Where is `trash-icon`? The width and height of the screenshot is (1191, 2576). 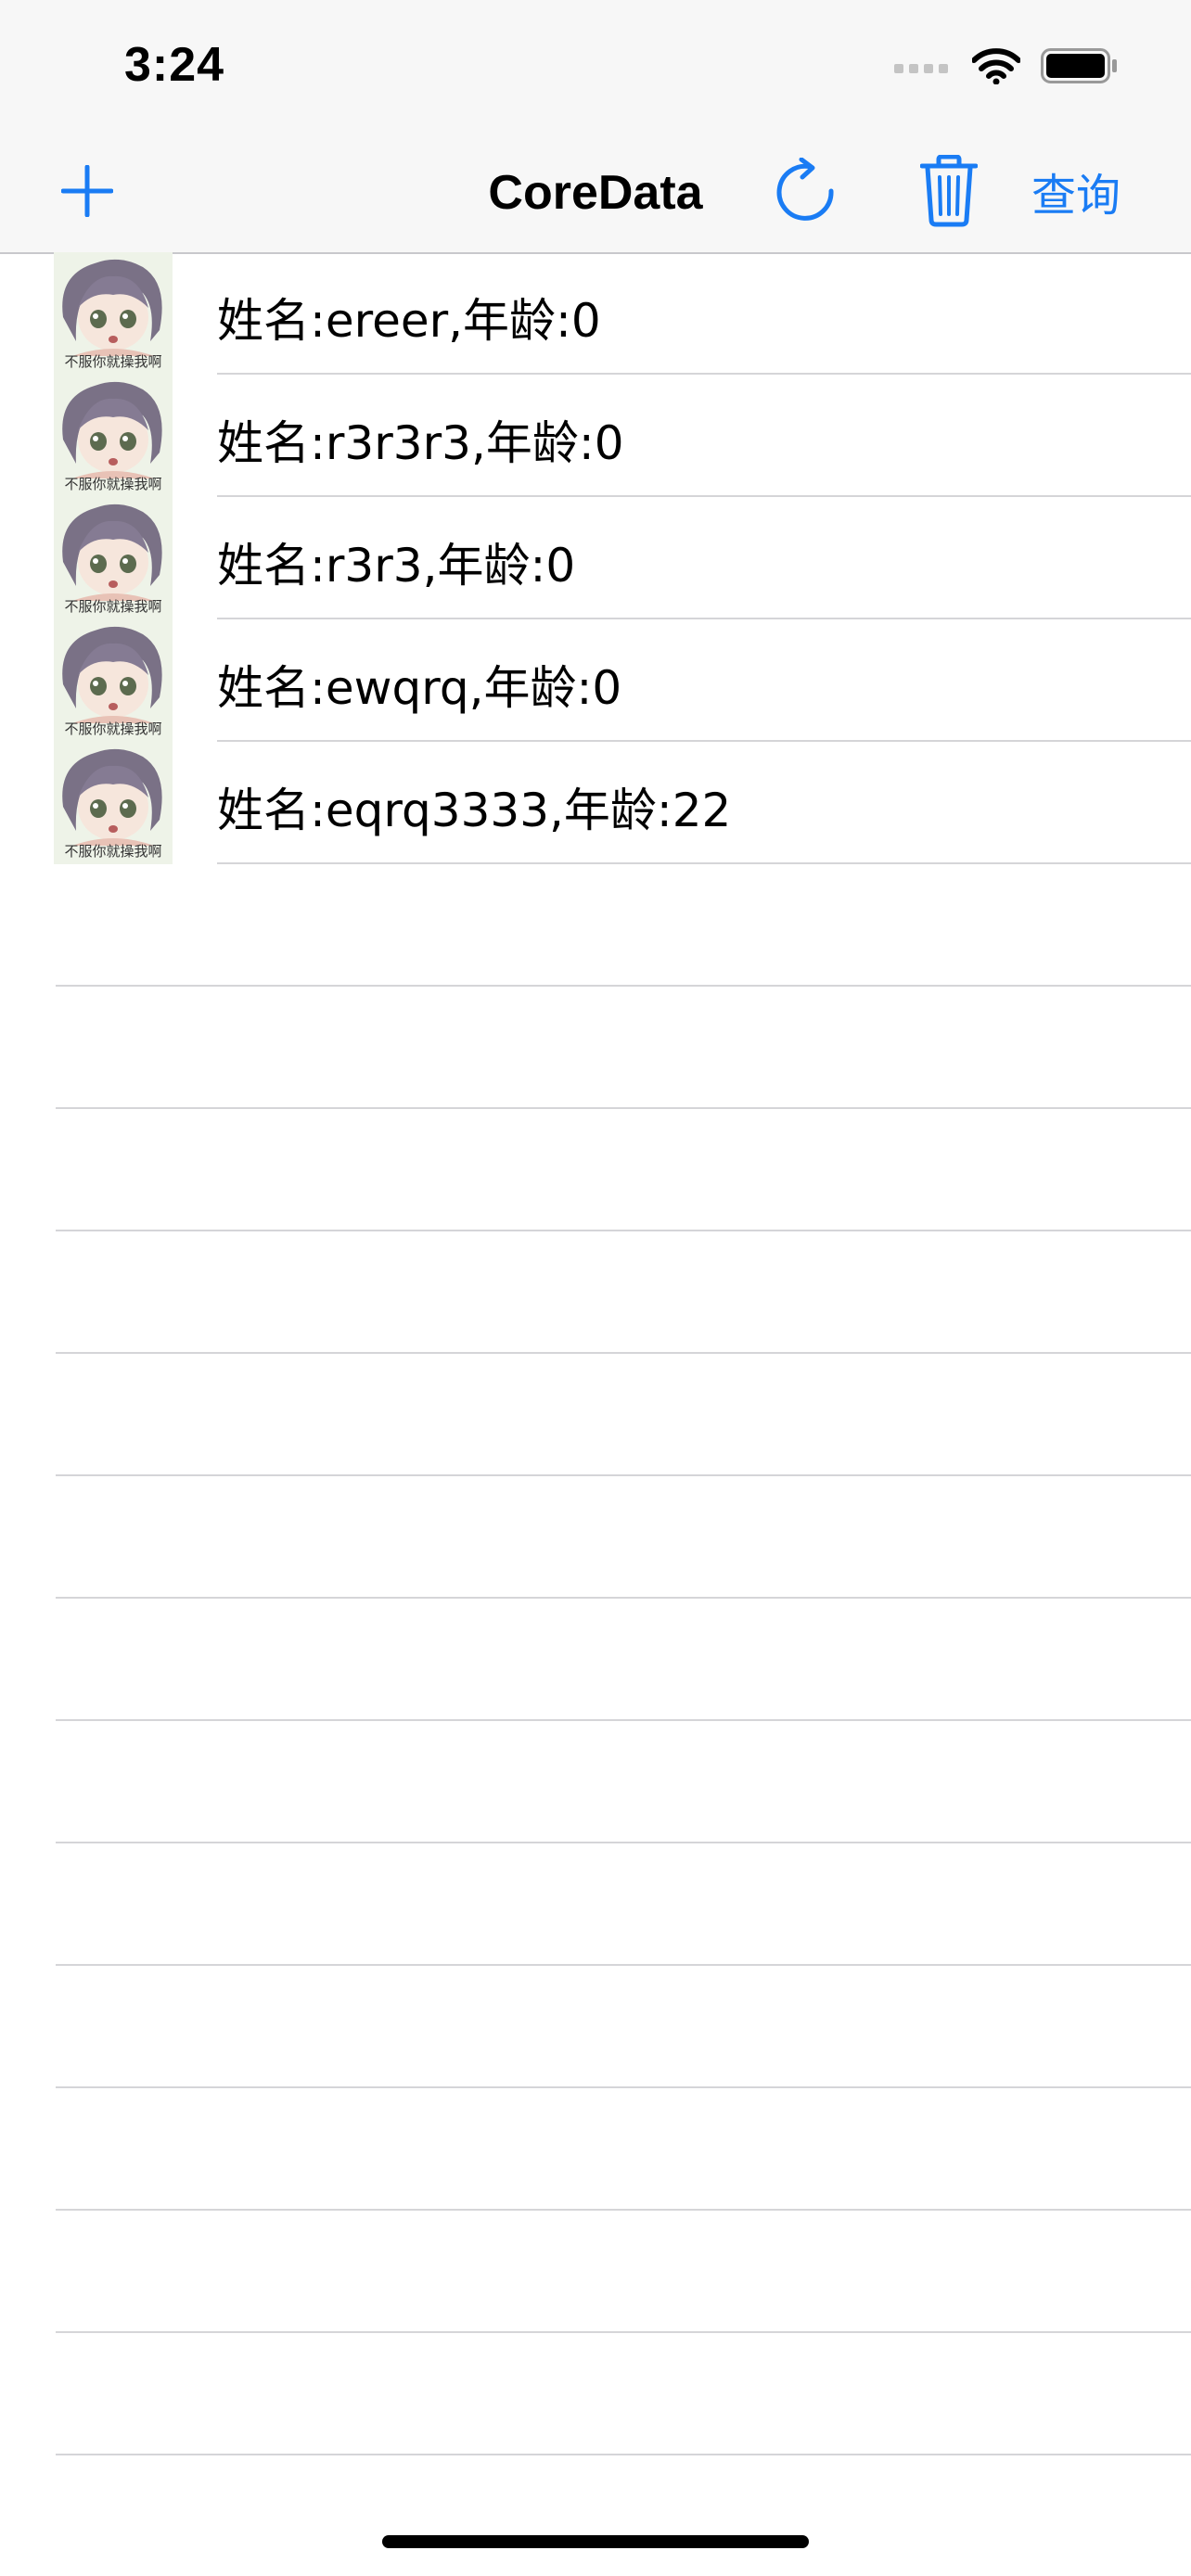
trash-icon is located at coordinates (949, 191).